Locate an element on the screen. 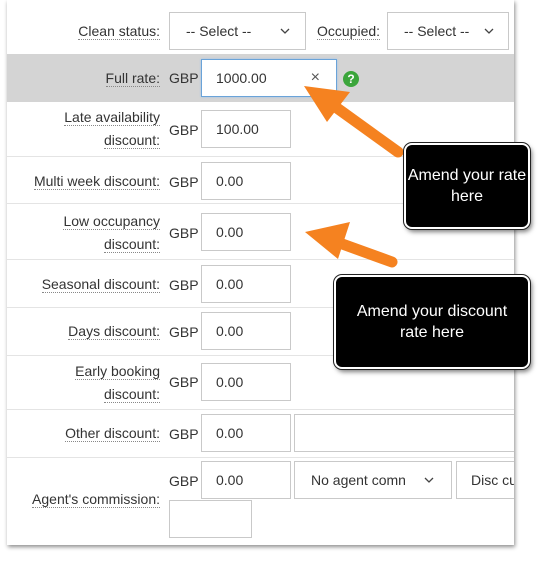 This screenshot has height=573, width=540. days-label: Days discount: is located at coordinates (114, 331).